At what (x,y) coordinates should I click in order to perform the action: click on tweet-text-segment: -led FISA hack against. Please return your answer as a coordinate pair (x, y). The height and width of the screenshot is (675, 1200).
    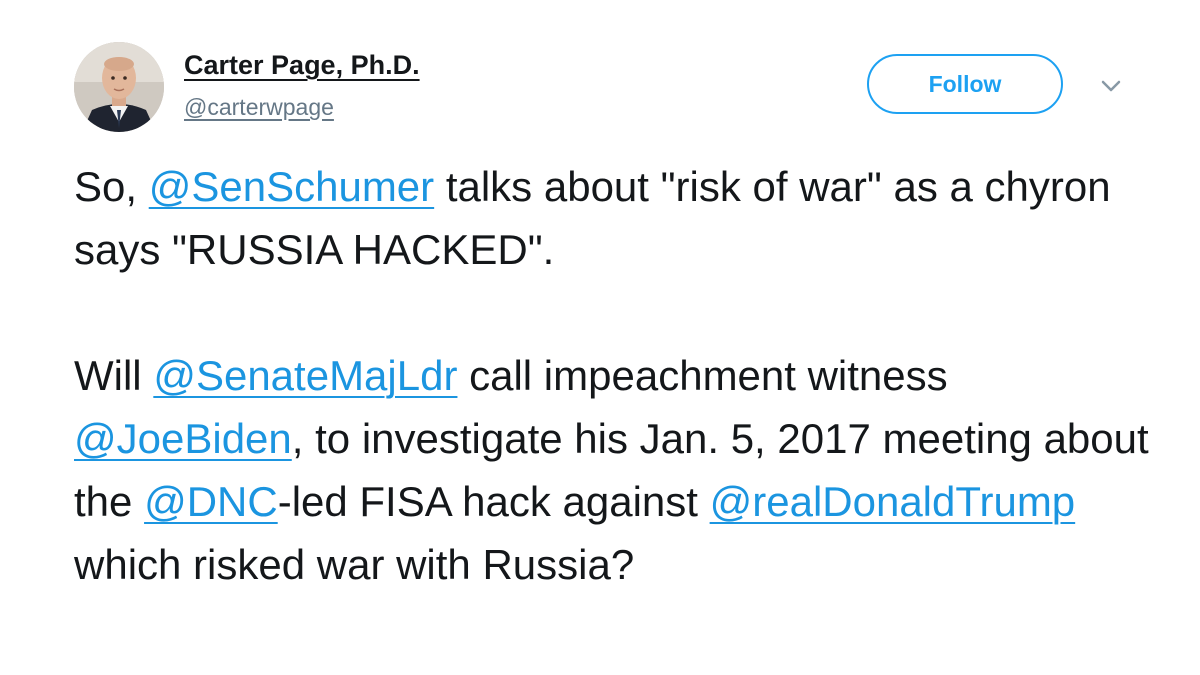
    Looking at the image, I should click on (493, 501).